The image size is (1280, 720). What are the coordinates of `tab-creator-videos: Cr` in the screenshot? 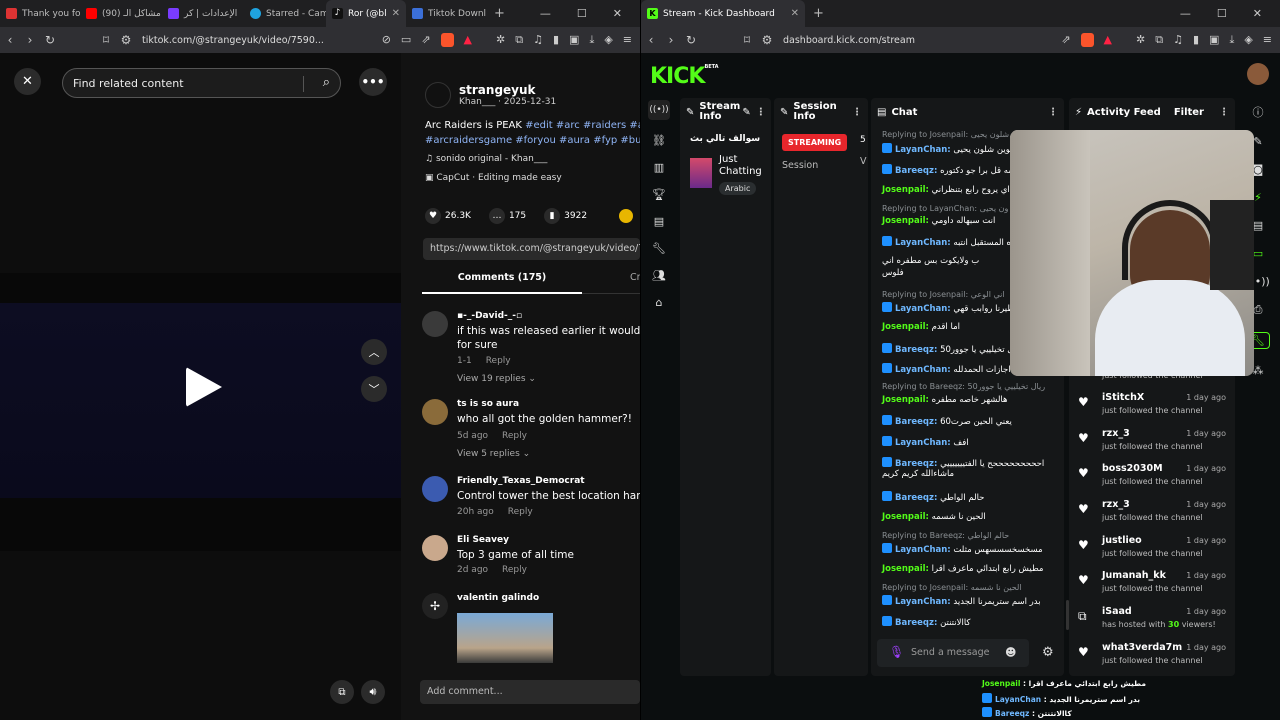 It's located at (635, 277).